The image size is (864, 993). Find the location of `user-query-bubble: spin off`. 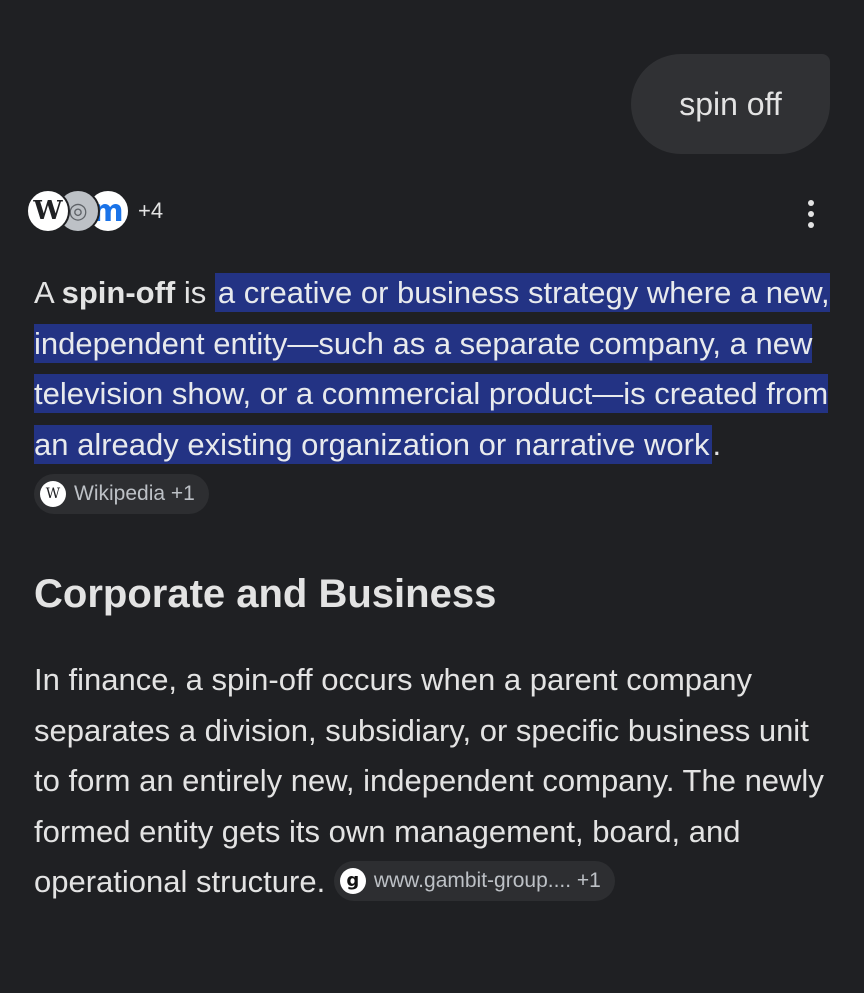

user-query-bubble: spin off is located at coordinates (730, 104).